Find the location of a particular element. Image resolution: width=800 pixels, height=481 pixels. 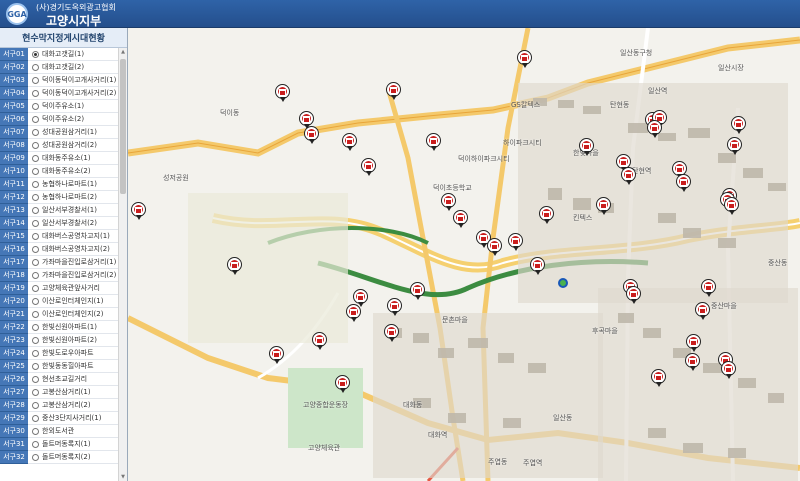

location-row: 서구29 중산3단지사거리(1) is located at coordinates (59, 418).